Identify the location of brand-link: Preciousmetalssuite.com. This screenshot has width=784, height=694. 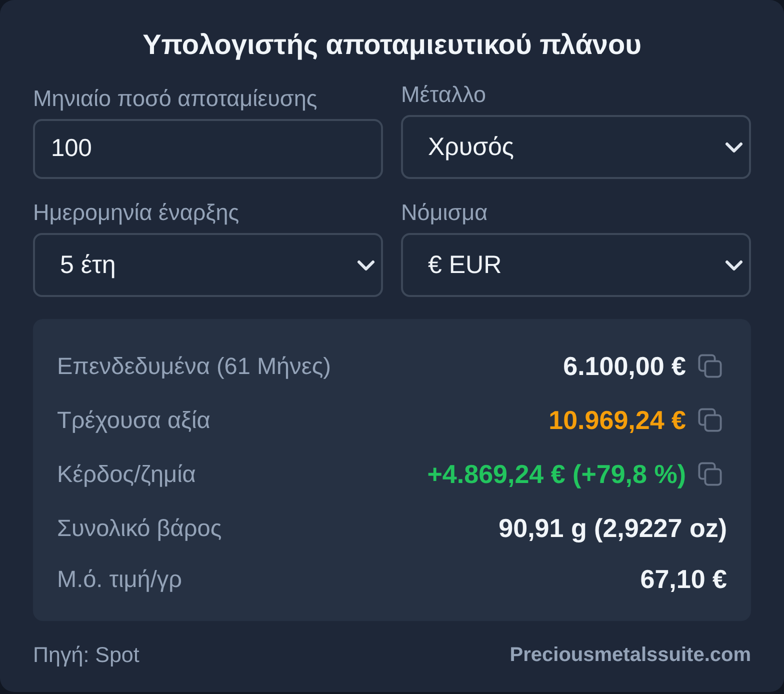
(630, 655).